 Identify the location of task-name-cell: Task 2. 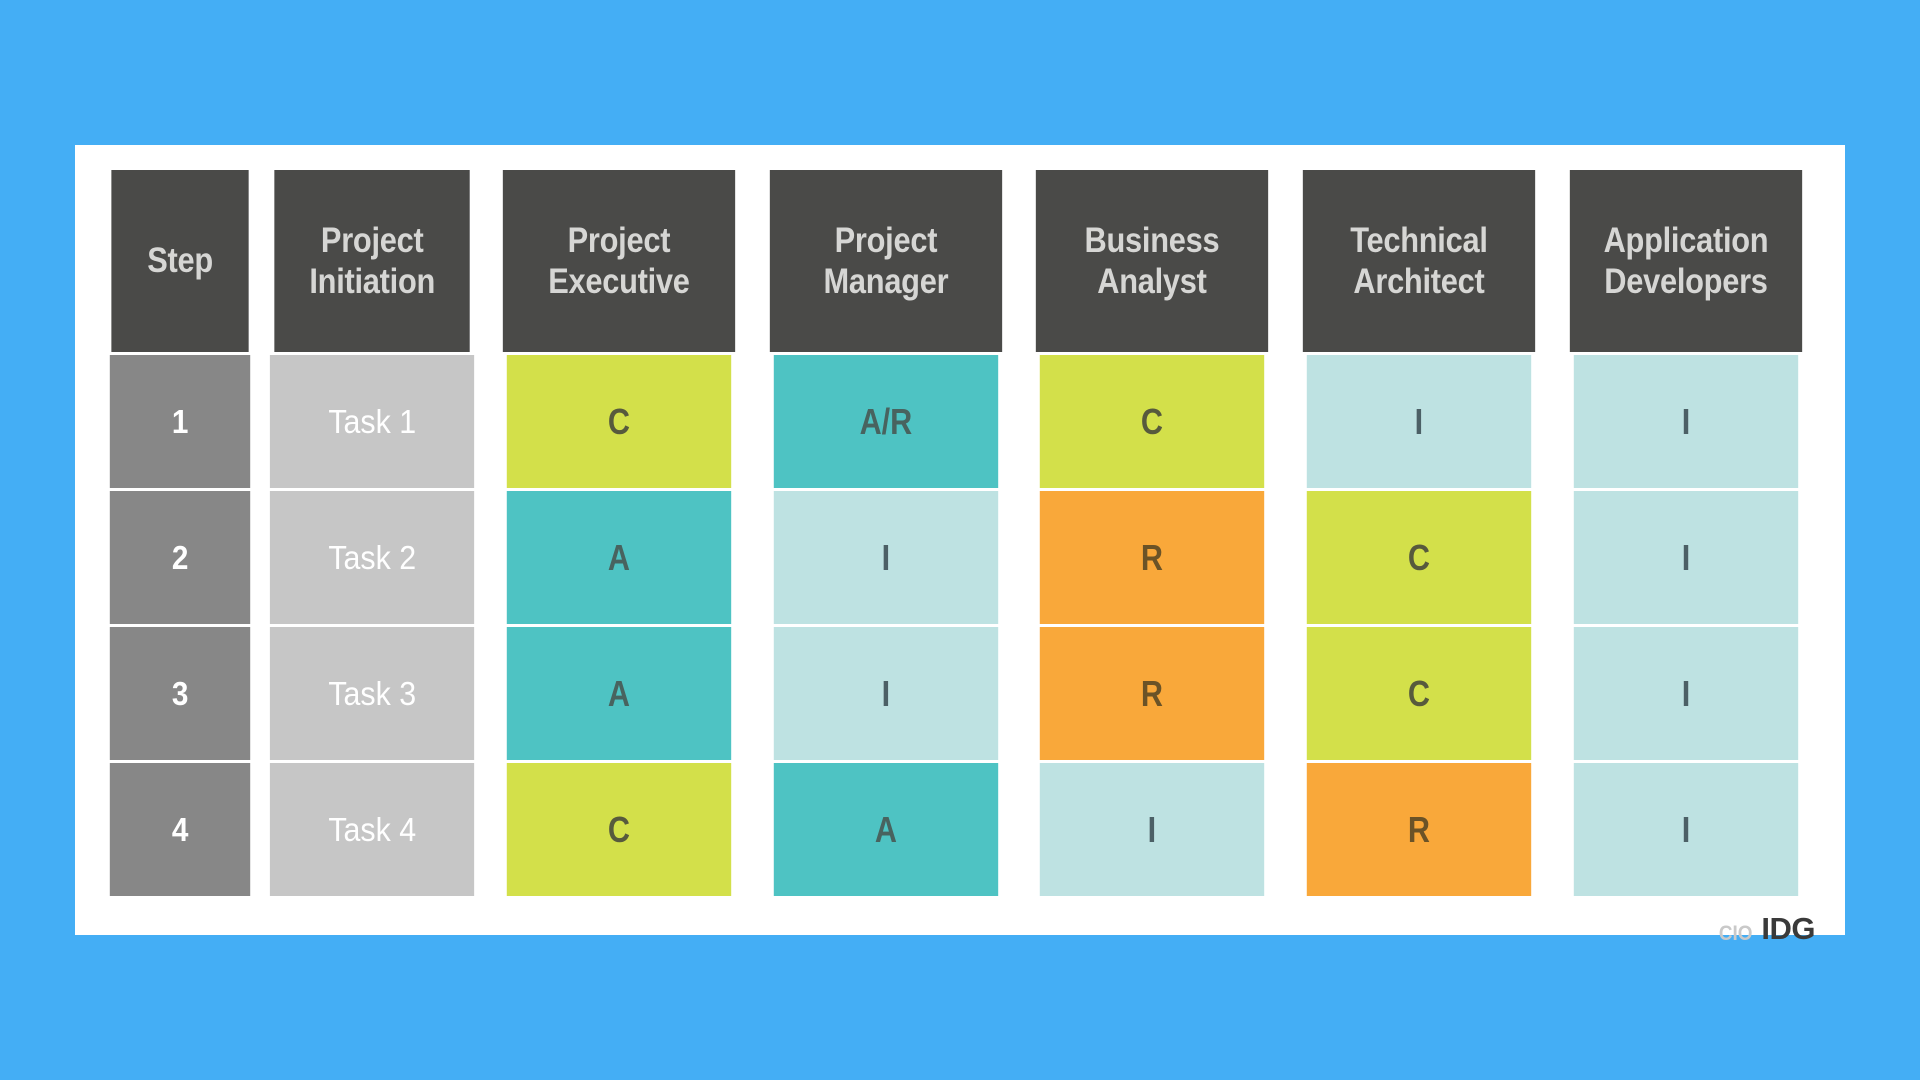
(372, 557).